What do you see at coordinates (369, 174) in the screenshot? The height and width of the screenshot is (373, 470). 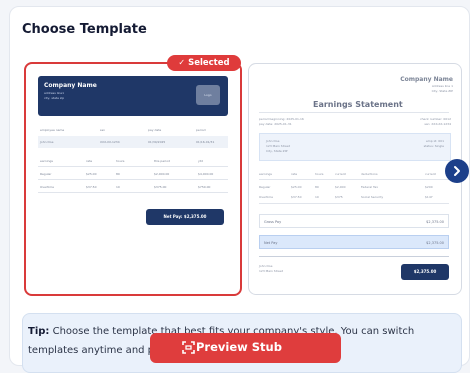 I see `table-header: deductions` at bounding box center [369, 174].